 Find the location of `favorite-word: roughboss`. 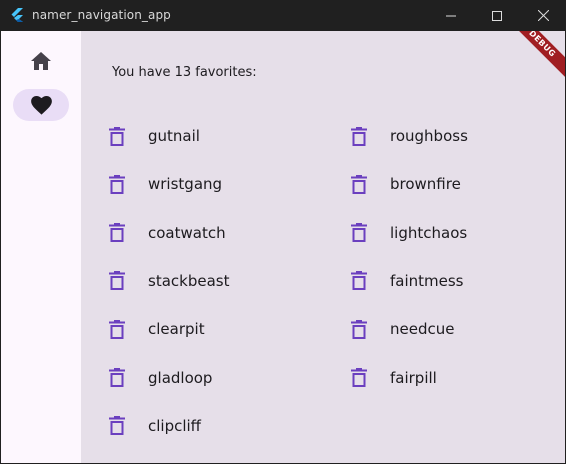

favorite-word: roughboss is located at coordinates (429, 136).